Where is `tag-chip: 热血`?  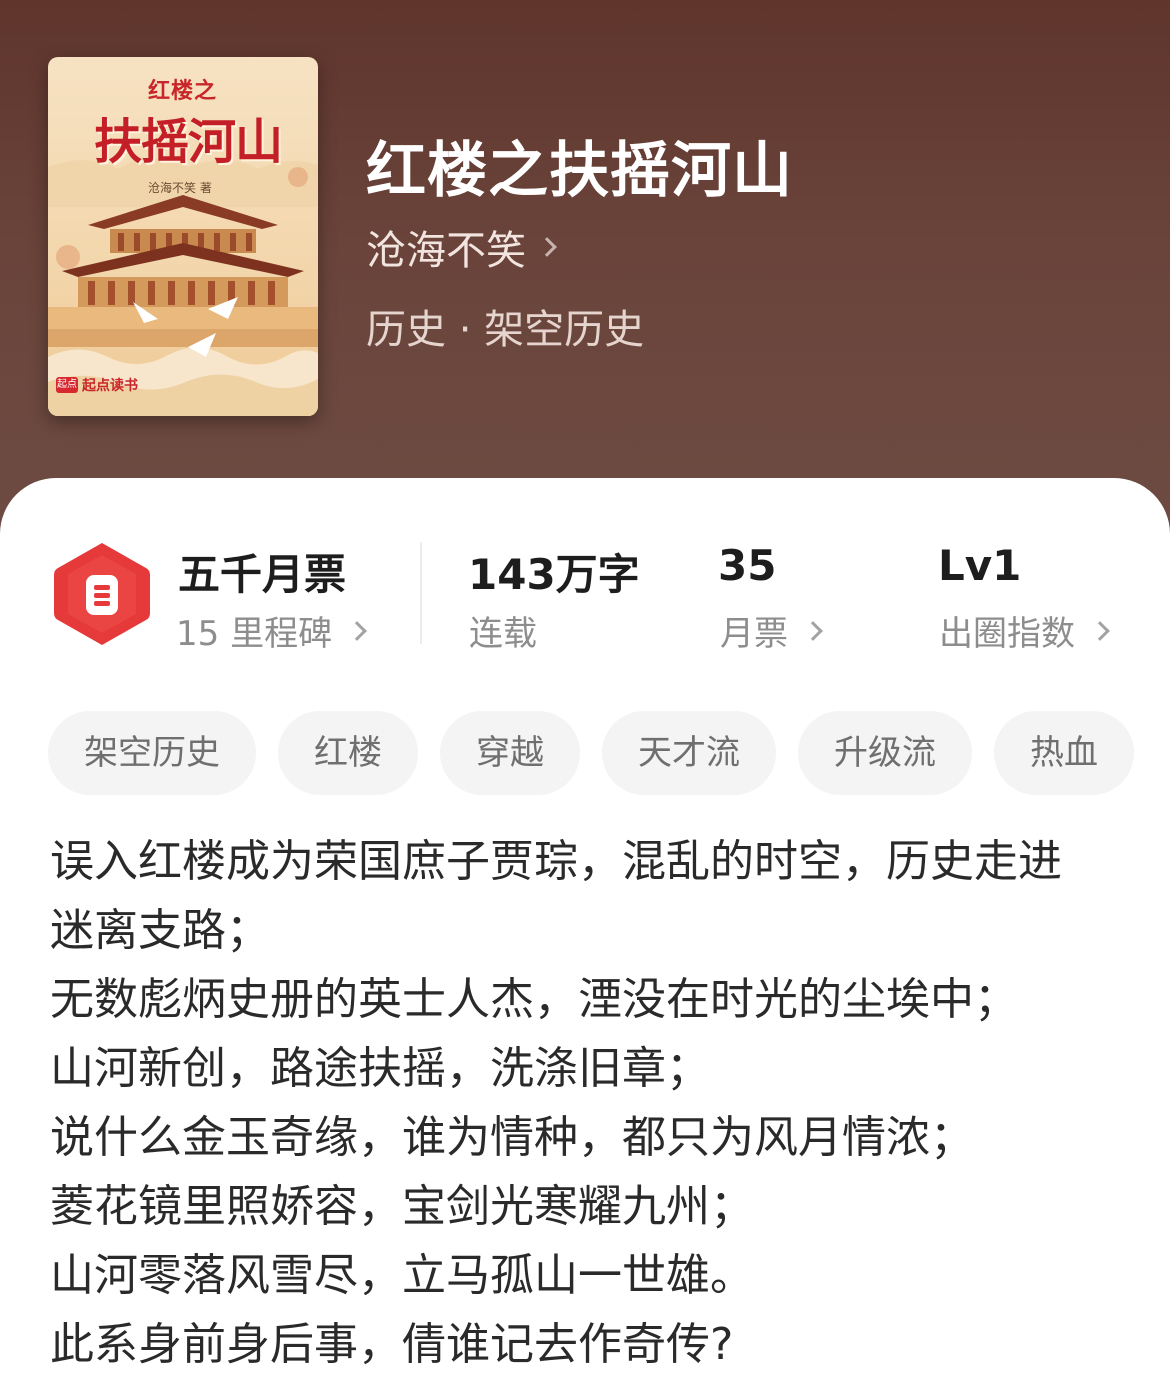 tag-chip: 热血 is located at coordinates (1064, 753).